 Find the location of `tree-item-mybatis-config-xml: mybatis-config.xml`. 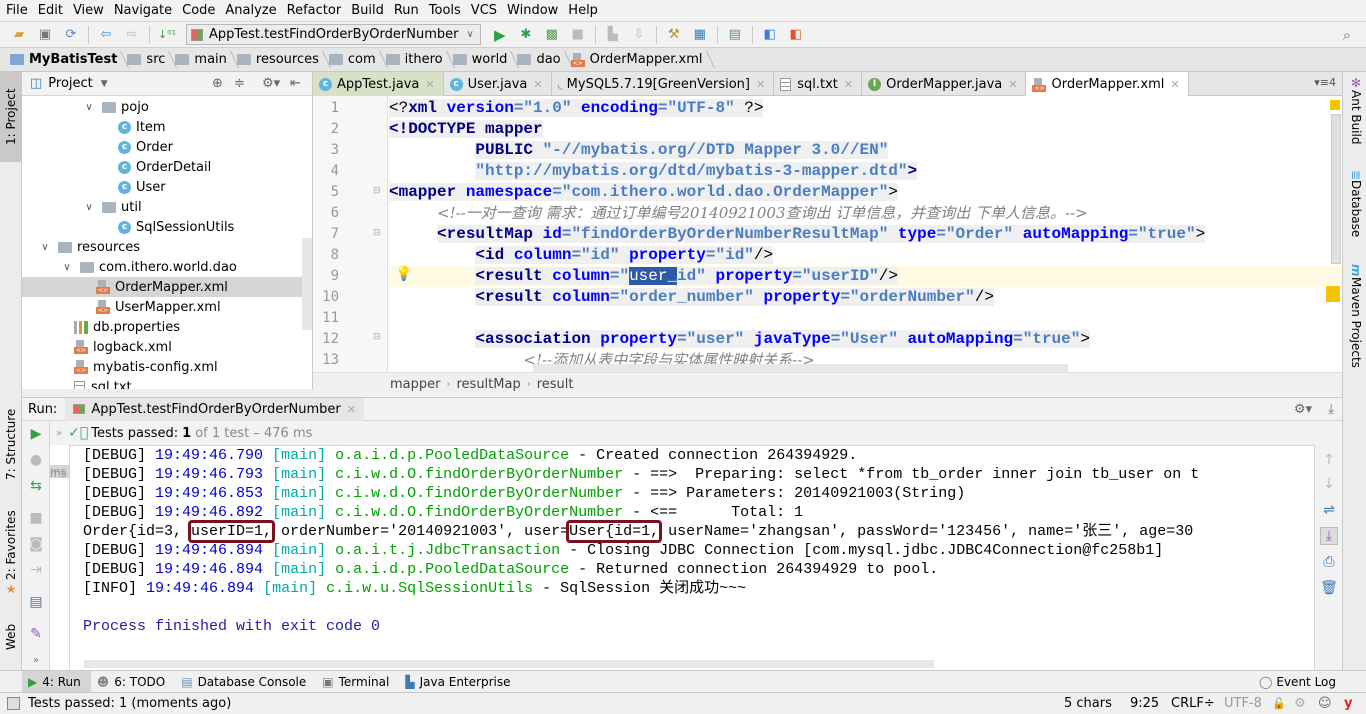

tree-item-mybatis-config-xml: mybatis-config.xml is located at coordinates (163, 367).